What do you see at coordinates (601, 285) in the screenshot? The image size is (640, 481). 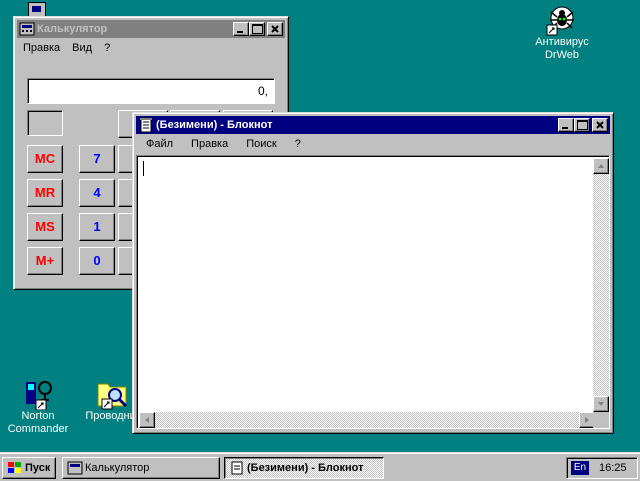 I see `notepad-vertical-scrollbar` at bounding box center [601, 285].